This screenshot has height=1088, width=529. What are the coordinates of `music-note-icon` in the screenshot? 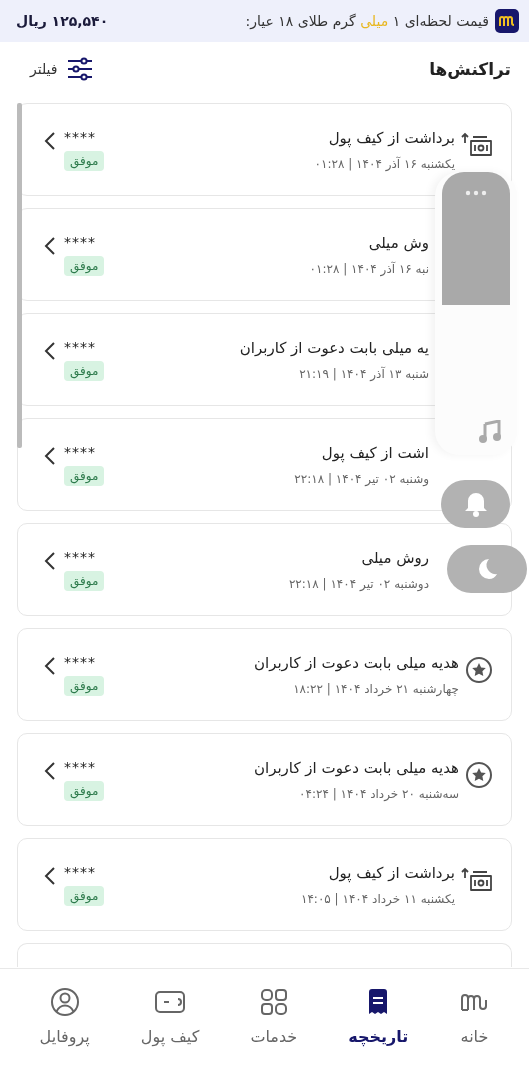 It's located at (490, 432).